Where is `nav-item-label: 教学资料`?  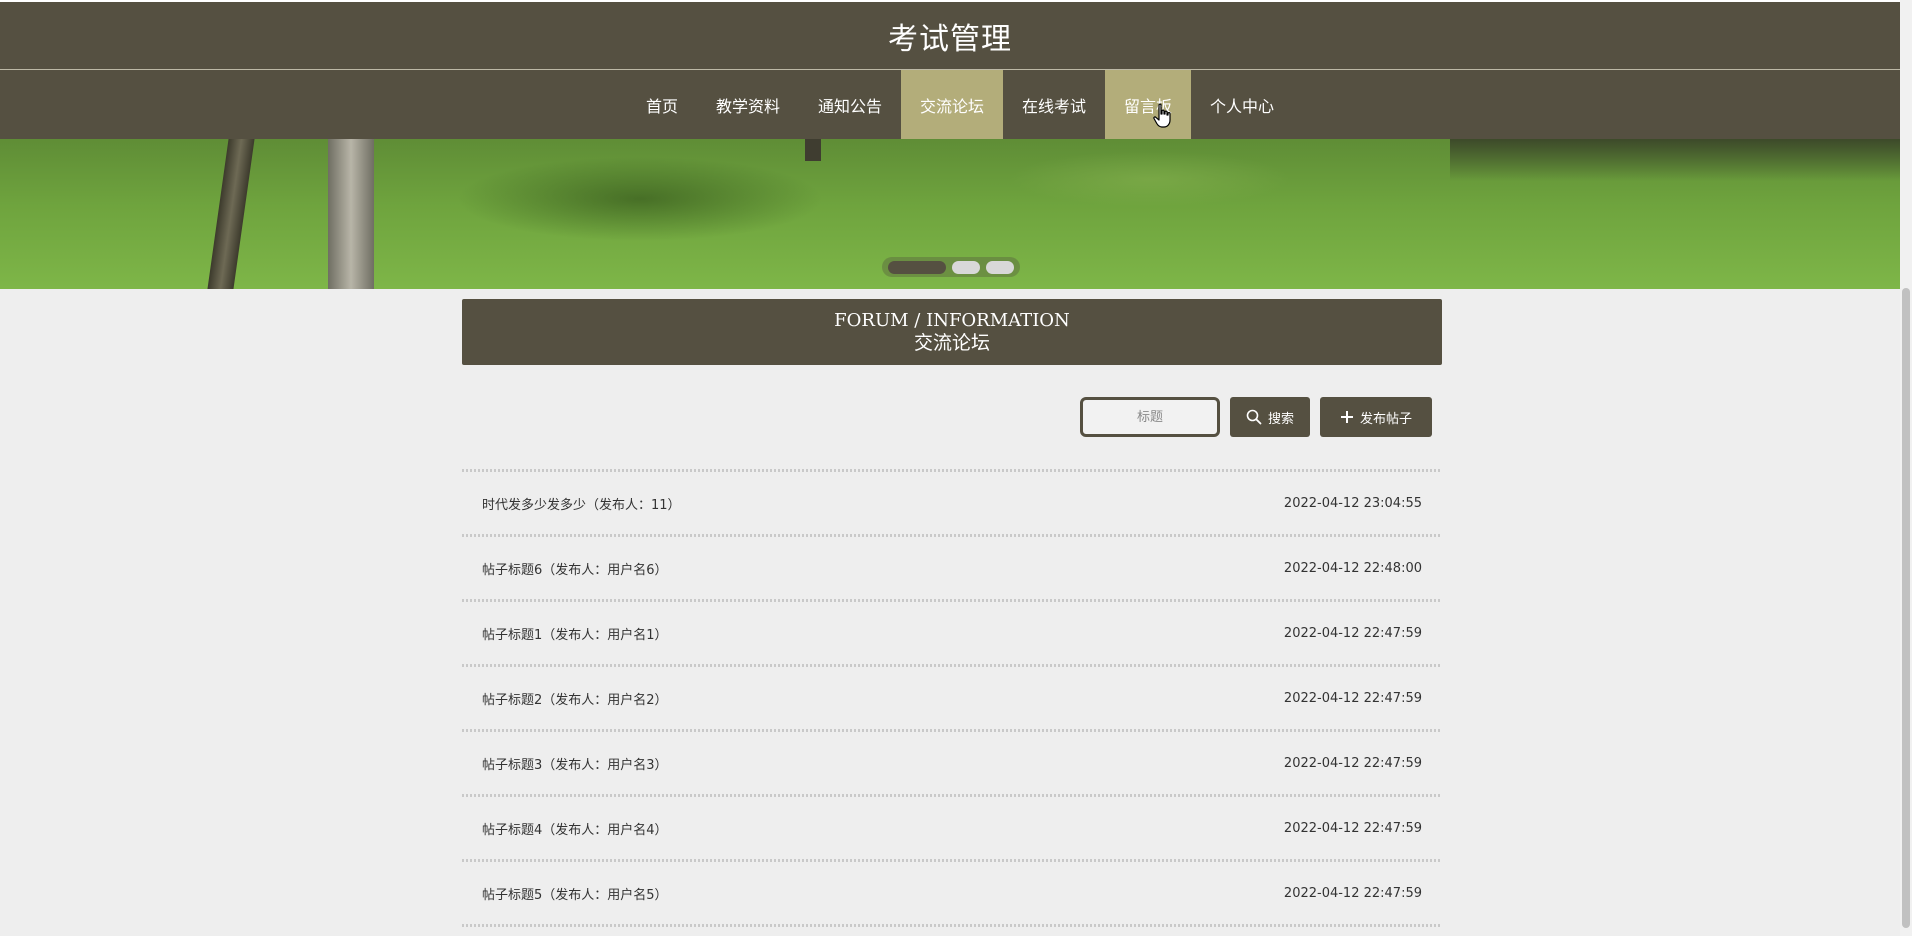
nav-item-label: 教学资料 is located at coordinates (747, 106).